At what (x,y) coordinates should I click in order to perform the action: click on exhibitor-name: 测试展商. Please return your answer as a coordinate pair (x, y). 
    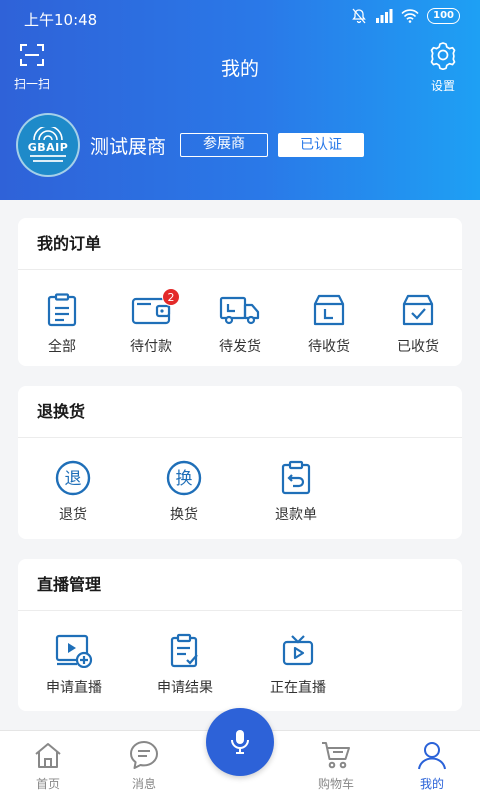
    Looking at the image, I should click on (128, 146).